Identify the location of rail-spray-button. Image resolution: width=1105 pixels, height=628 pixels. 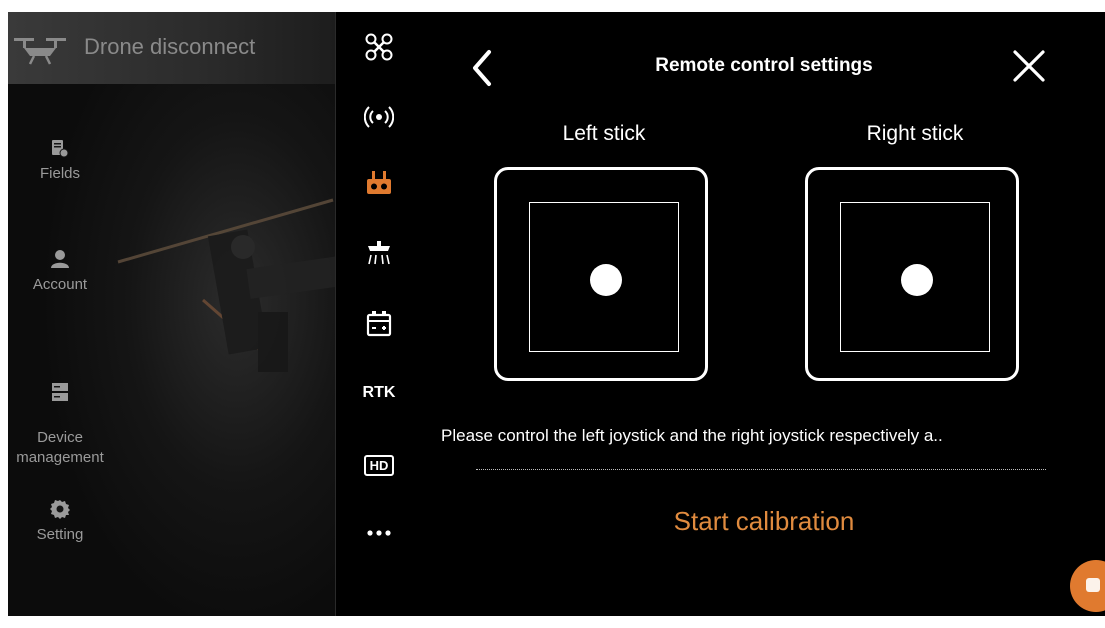
(379, 253).